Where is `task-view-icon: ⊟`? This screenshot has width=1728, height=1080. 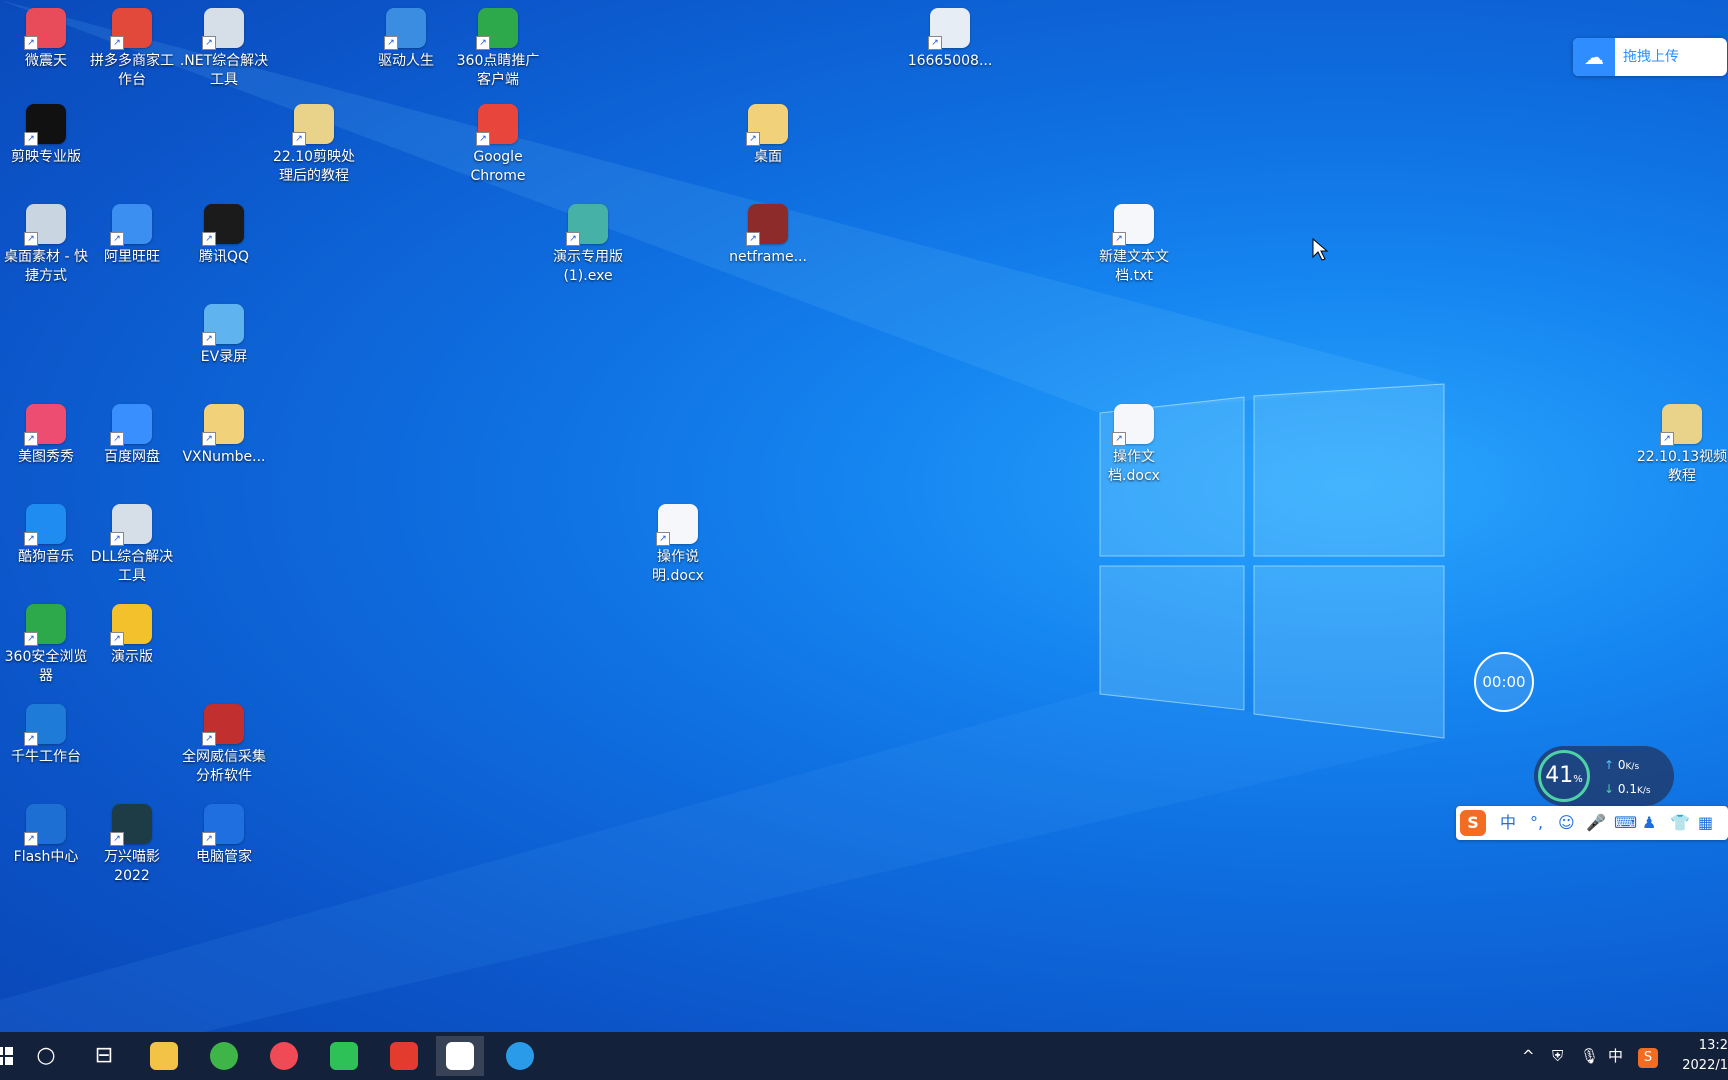 task-view-icon: ⊟ is located at coordinates (104, 1056).